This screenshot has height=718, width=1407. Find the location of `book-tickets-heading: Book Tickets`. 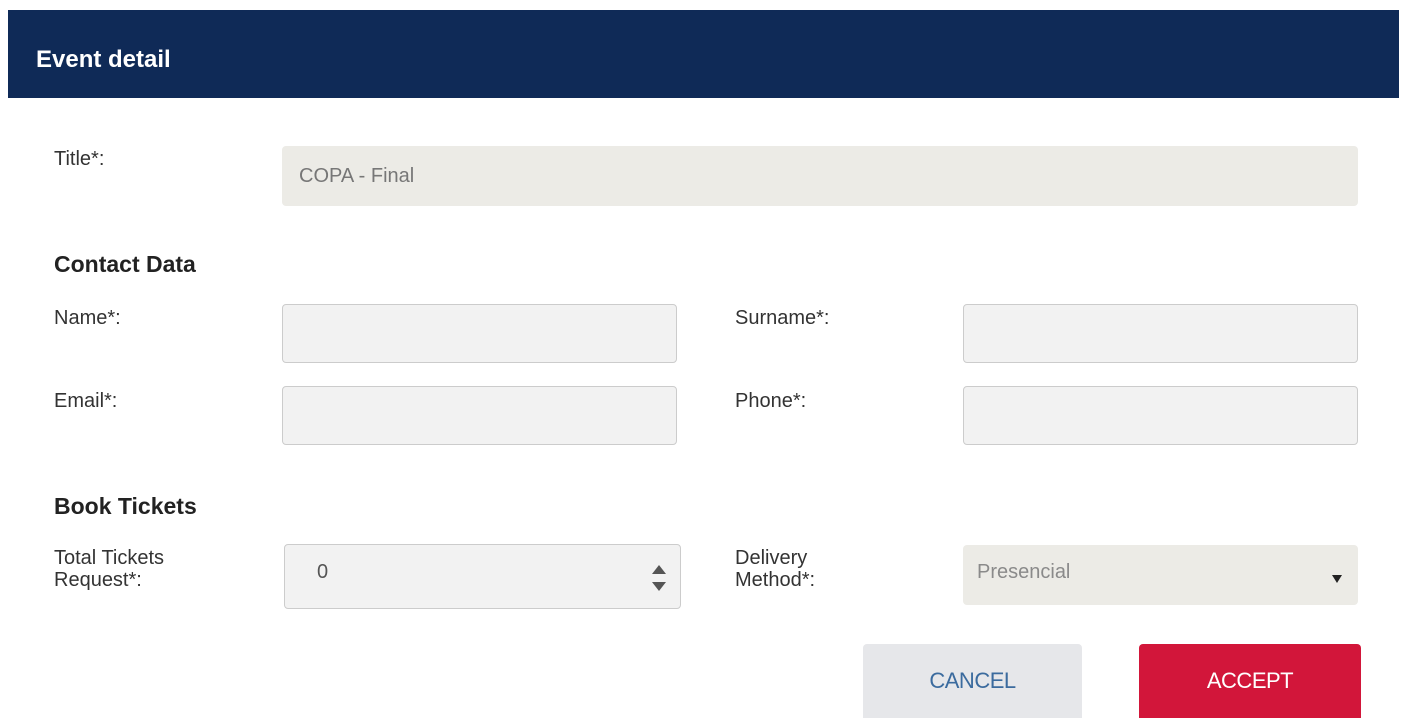

book-tickets-heading: Book Tickets is located at coordinates (125, 506).